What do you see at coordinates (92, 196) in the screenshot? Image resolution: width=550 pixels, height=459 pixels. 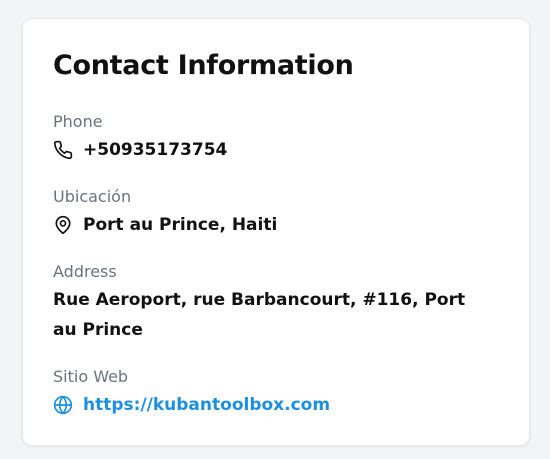 I see `location-label: Ubicación` at bounding box center [92, 196].